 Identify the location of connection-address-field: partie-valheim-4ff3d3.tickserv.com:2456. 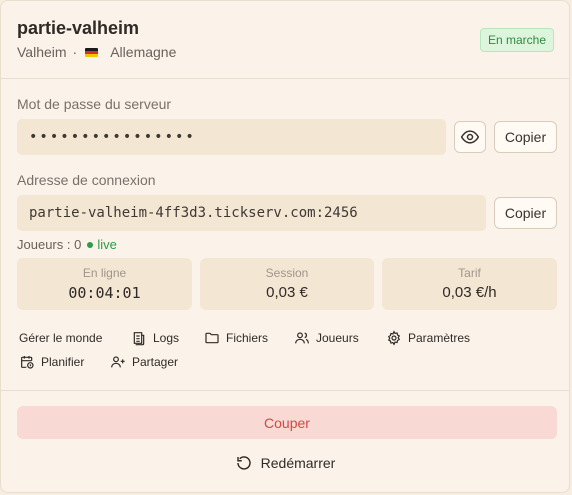
(251, 213).